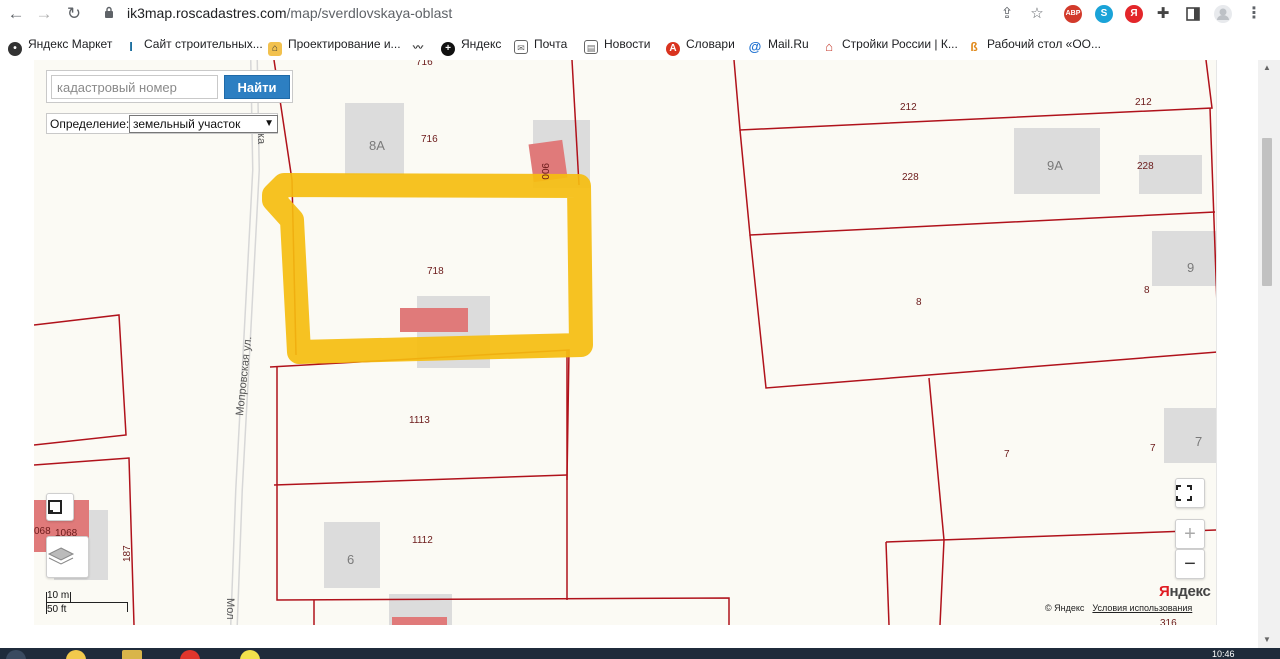 The image size is (1280, 659). I want to click on taskbar-explorer-icon, so click(132, 654).